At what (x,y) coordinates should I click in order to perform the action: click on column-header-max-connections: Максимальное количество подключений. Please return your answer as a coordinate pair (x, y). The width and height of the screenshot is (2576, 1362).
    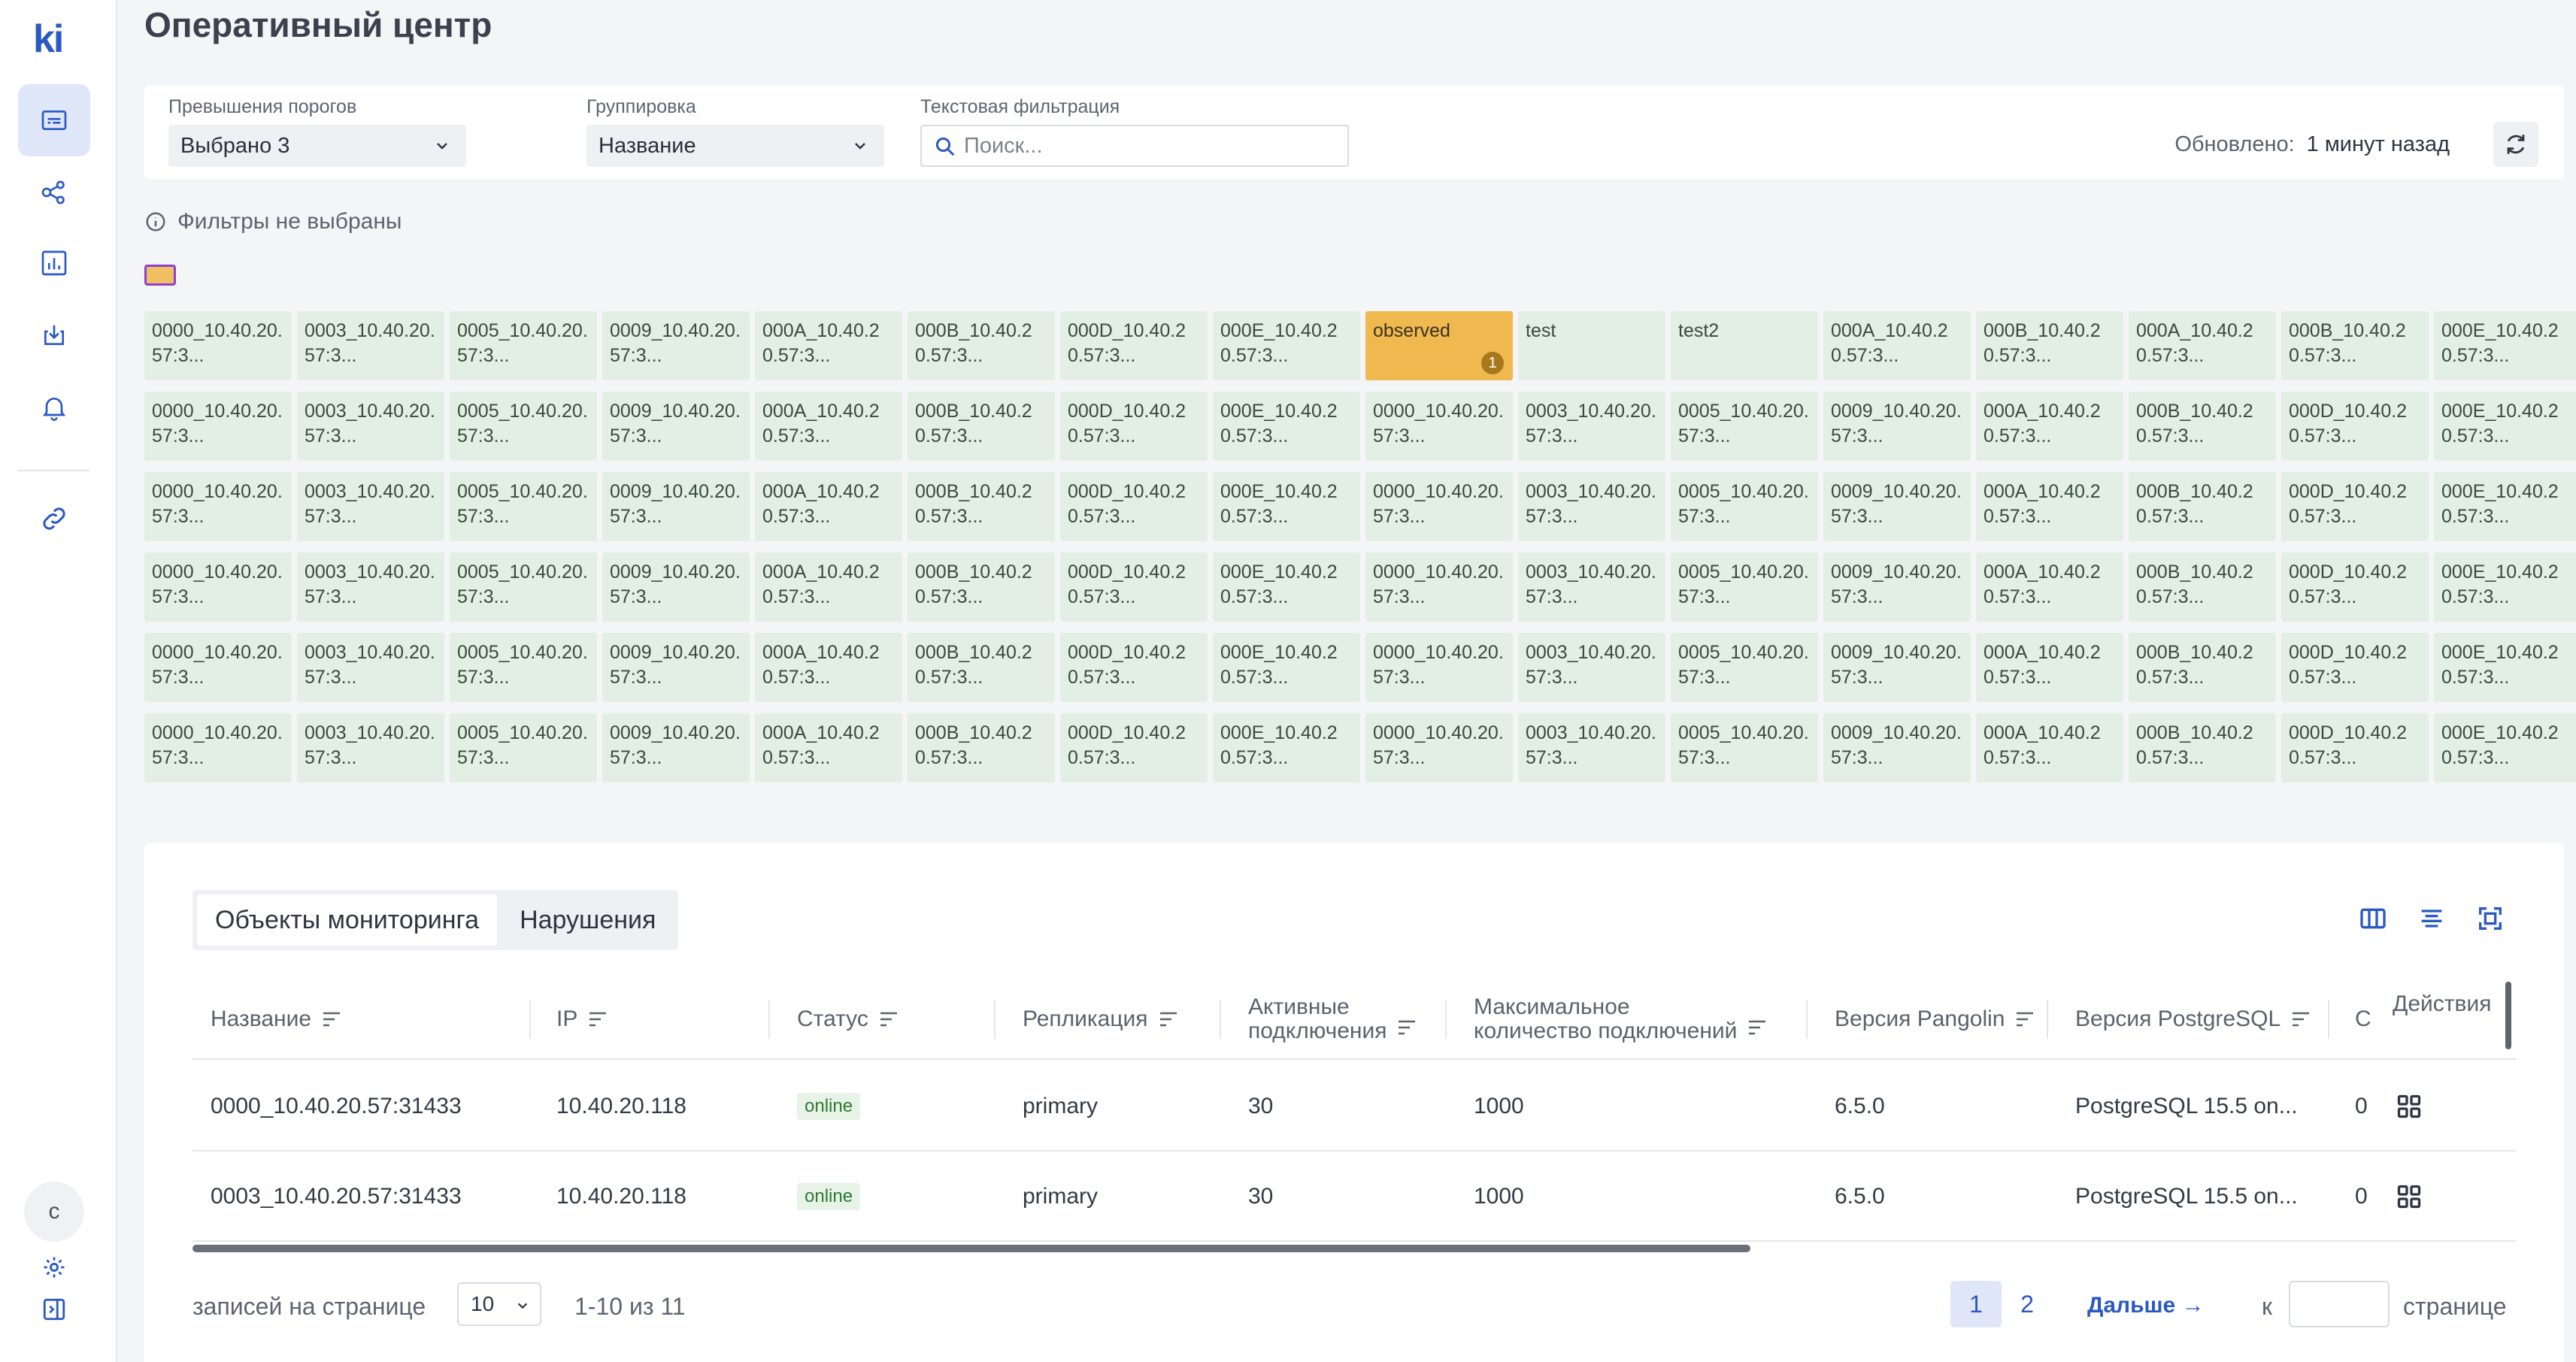
    Looking at the image, I should click on (1621, 1019).